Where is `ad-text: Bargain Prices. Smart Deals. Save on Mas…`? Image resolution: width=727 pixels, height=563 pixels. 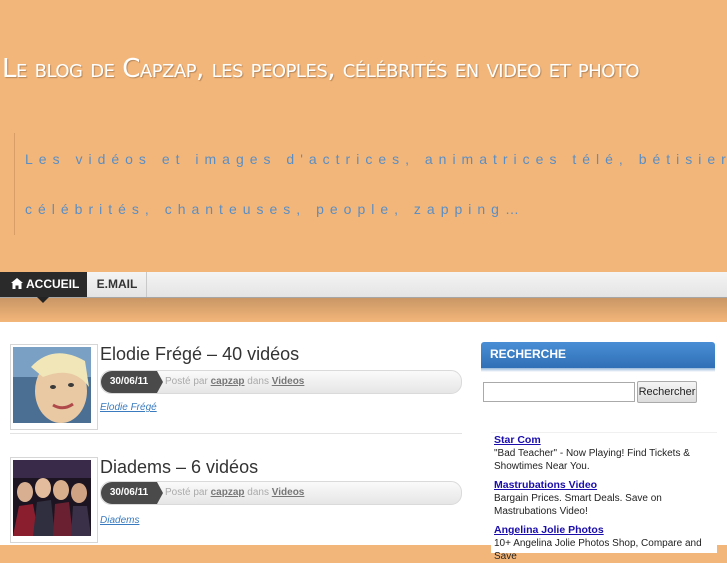
ad-text: Bargain Prices. Smart Deals. Save on Mas… is located at coordinates (578, 505).